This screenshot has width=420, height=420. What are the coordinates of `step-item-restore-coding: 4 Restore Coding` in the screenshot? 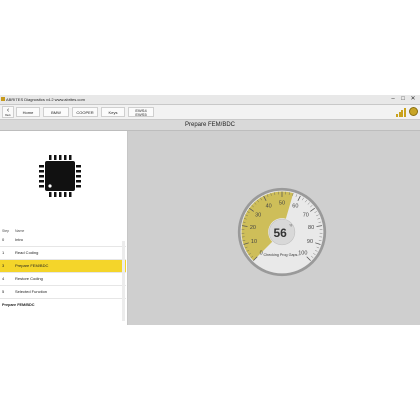 It's located at (63, 279).